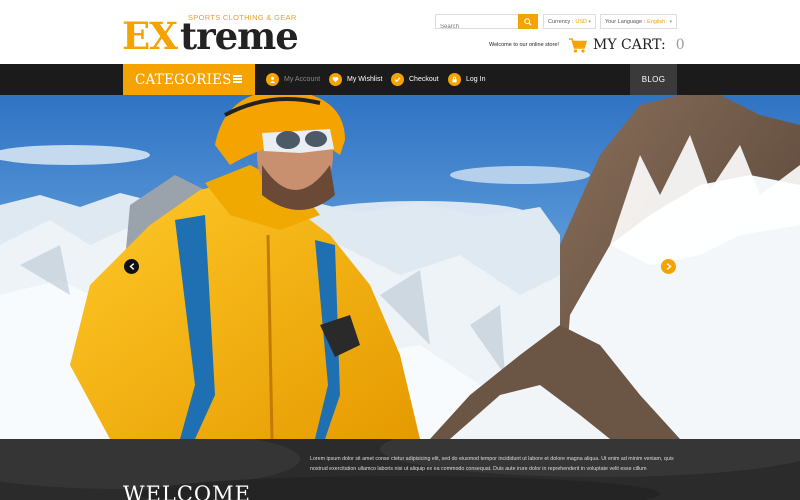 The image size is (800, 500). What do you see at coordinates (524, 45) in the screenshot?
I see `welcome-message: Welcome to our online store!` at bounding box center [524, 45].